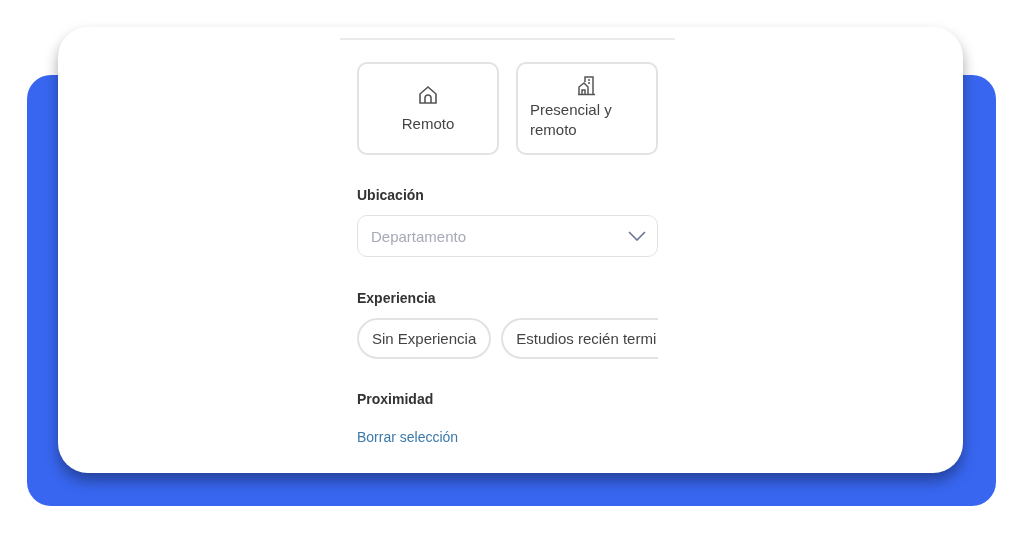 Image resolution: width=1024 pixels, height=536 pixels. I want to click on filter-chip: Estudios recién termi, so click(579, 338).